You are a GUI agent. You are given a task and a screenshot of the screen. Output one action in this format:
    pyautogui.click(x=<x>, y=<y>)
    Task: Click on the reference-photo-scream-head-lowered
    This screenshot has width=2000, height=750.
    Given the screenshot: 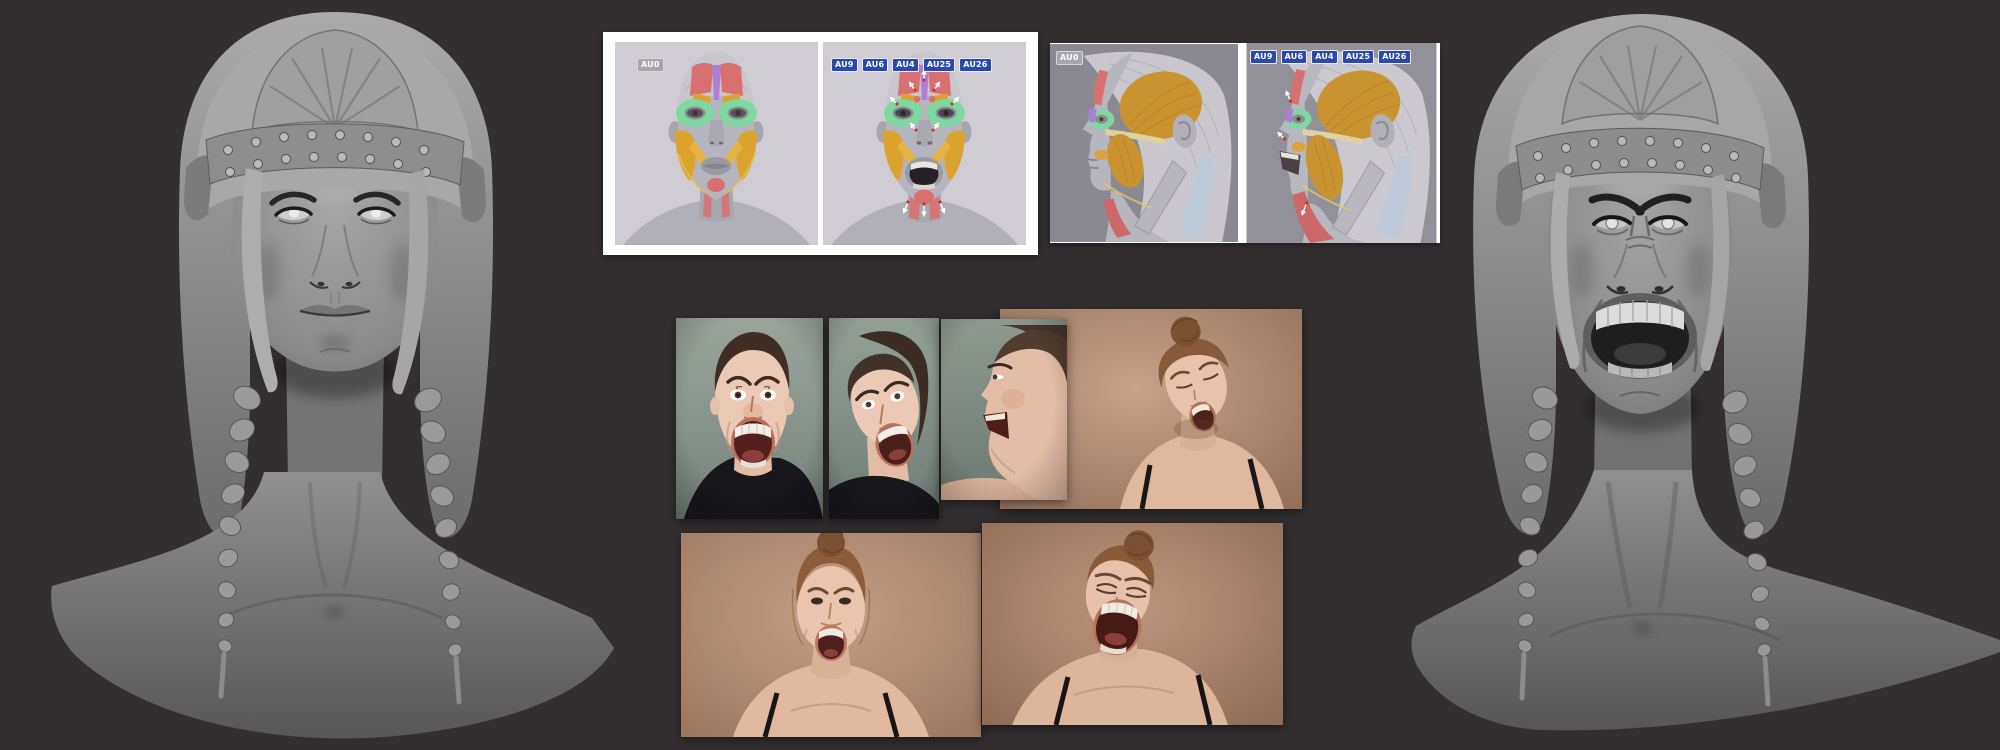 What is the action you would take?
    pyautogui.click(x=831, y=635)
    